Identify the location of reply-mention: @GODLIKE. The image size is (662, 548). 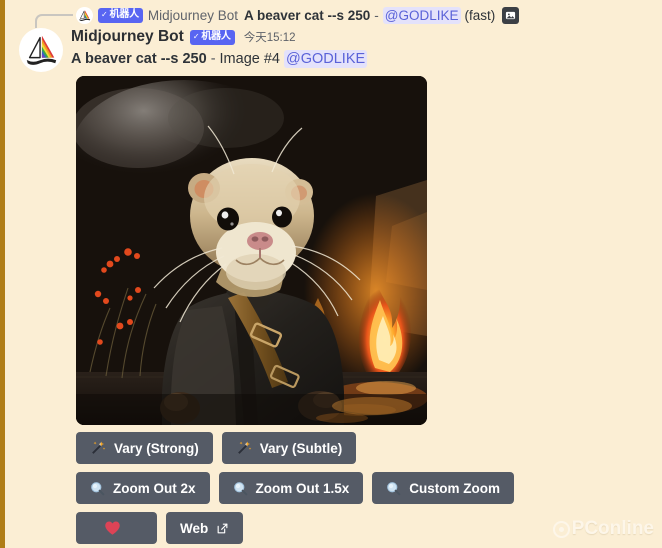
(421, 15).